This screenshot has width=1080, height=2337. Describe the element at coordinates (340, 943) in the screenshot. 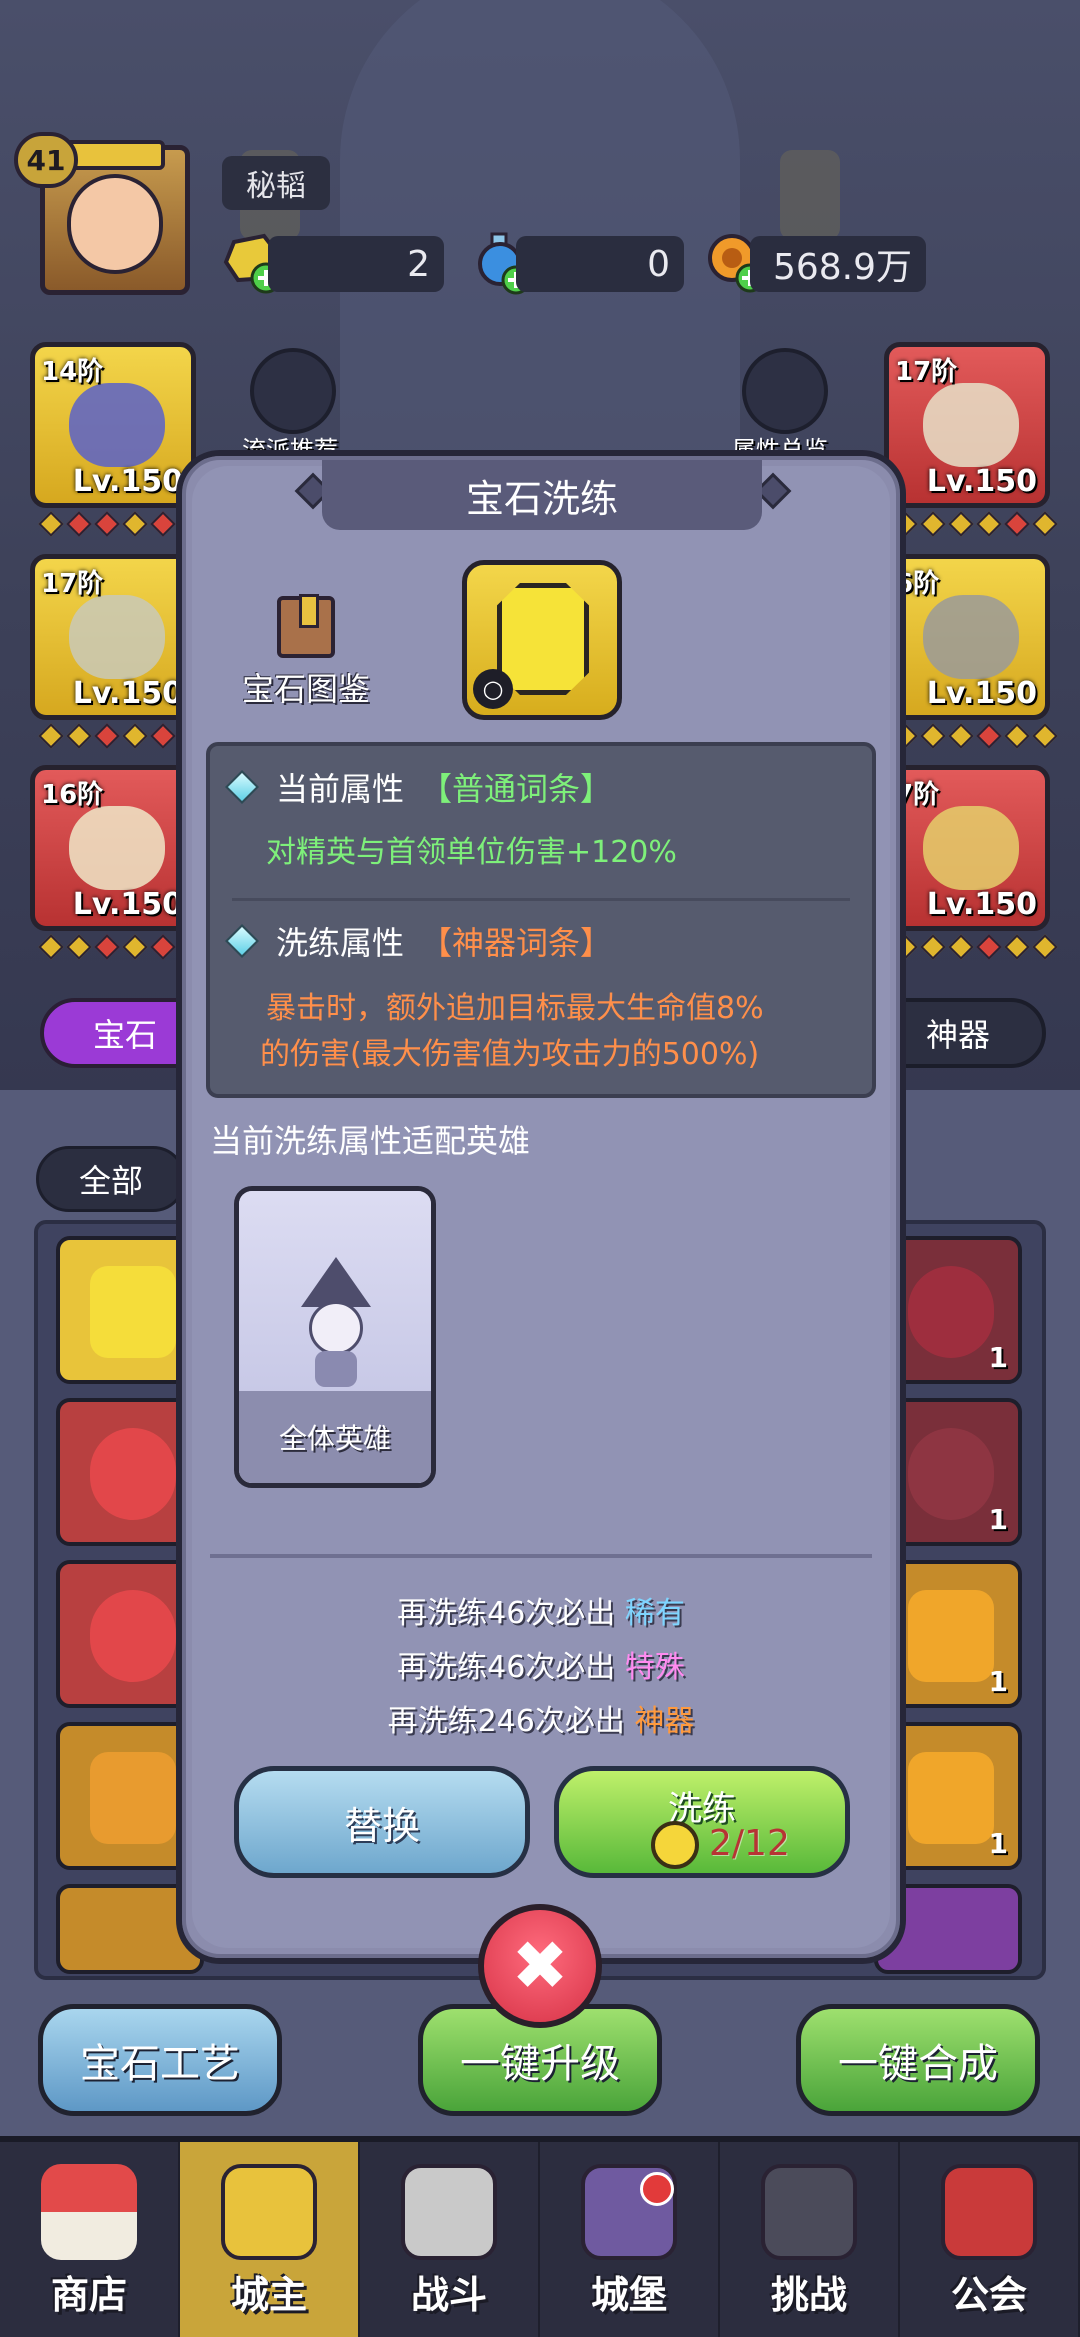

I see `refined-attribute-label: 洗练属性` at that location.